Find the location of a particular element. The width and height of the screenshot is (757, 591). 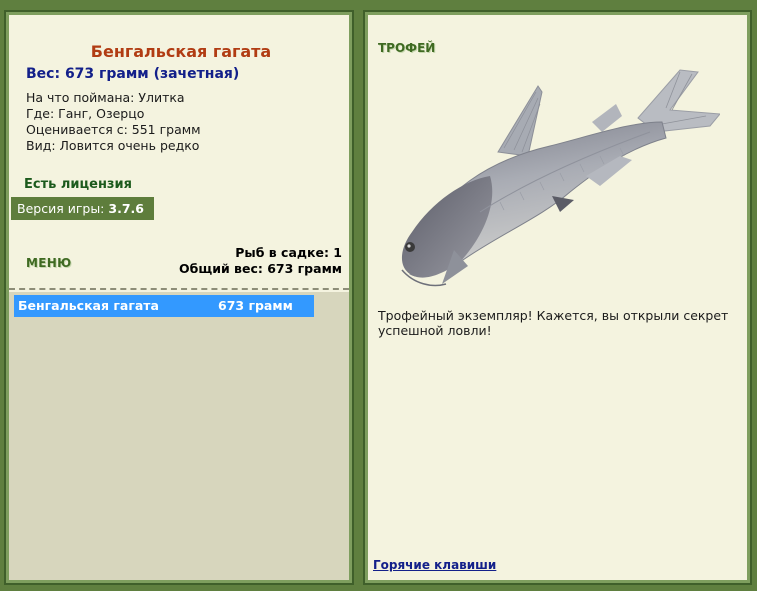

license-status: Есть лицензия is located at coordinates (78, 184).